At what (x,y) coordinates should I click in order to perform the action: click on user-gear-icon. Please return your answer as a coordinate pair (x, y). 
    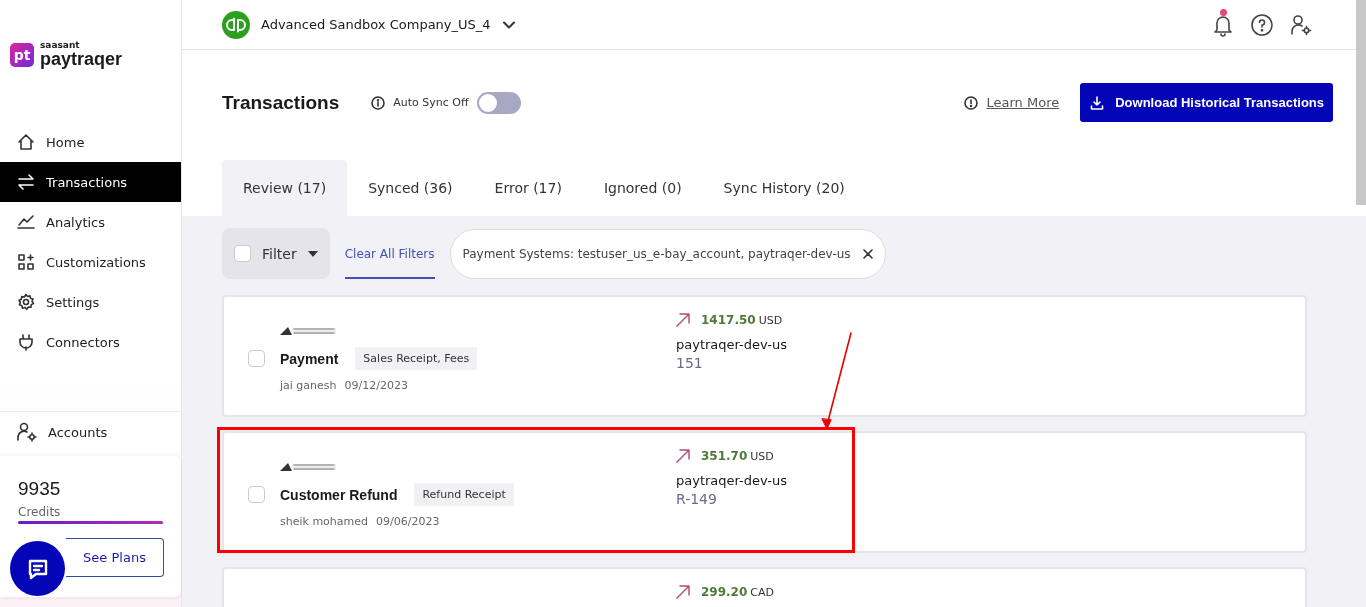
    Looking at the image, I should click on (27, 432).